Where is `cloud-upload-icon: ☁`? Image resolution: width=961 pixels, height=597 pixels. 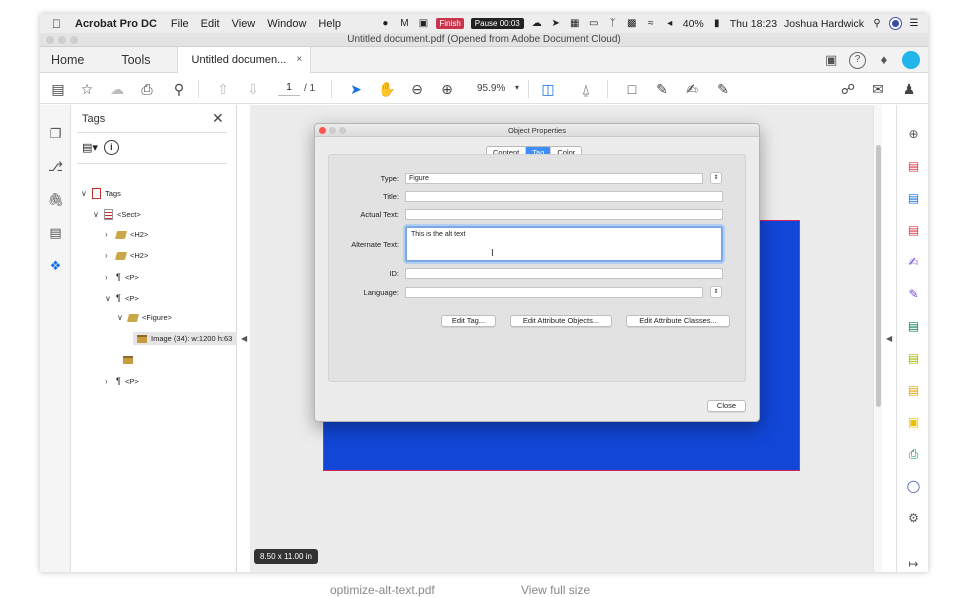
cloud-upload-icon: ☁ is located at coordinates (117, 89).